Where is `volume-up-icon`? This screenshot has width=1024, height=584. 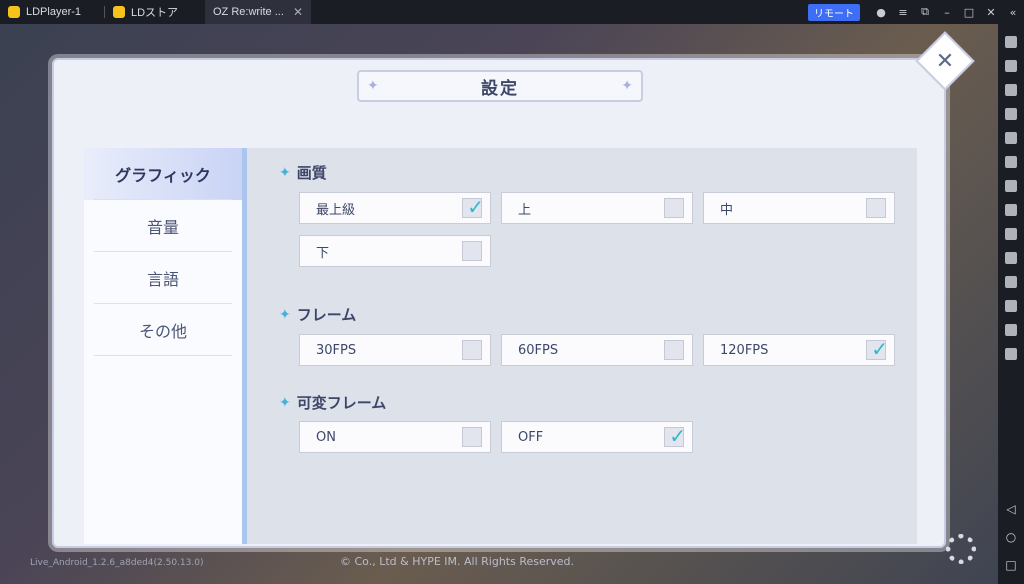 volume-up-icon is located at coordinates (1011, 90).